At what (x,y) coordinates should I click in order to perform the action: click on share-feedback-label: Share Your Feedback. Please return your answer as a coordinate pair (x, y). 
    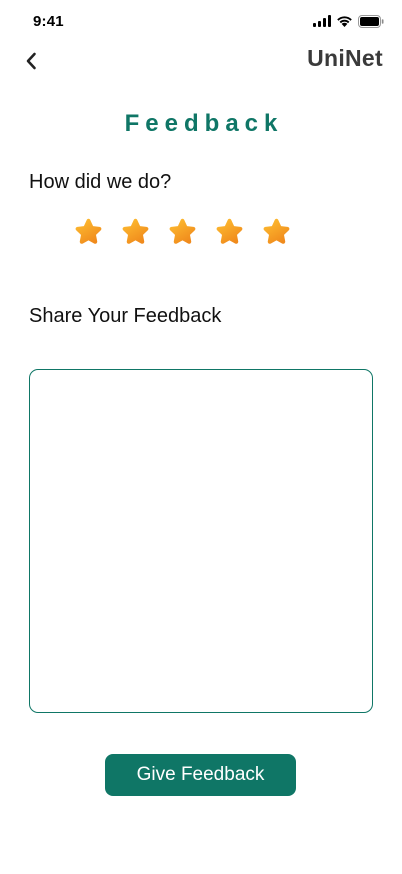
    Looking at the image, I should click on (125, 316).